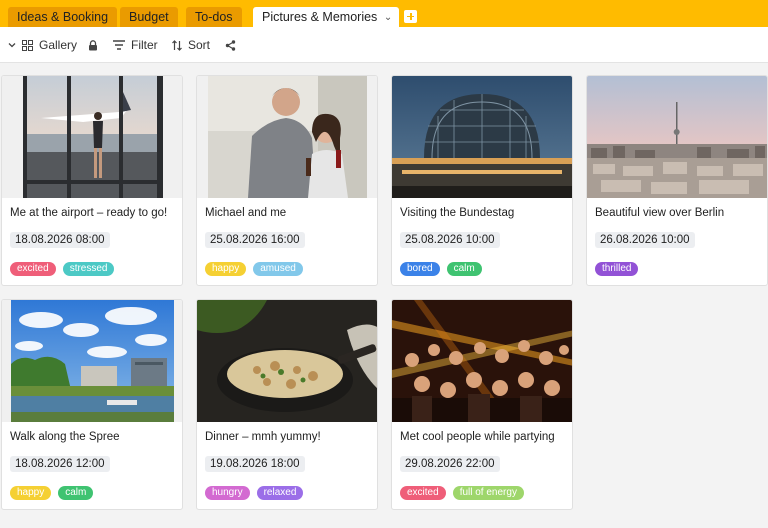 The width and height of the screenshot is (768, 528). I want to click on add-table-button, so click(410, 16).